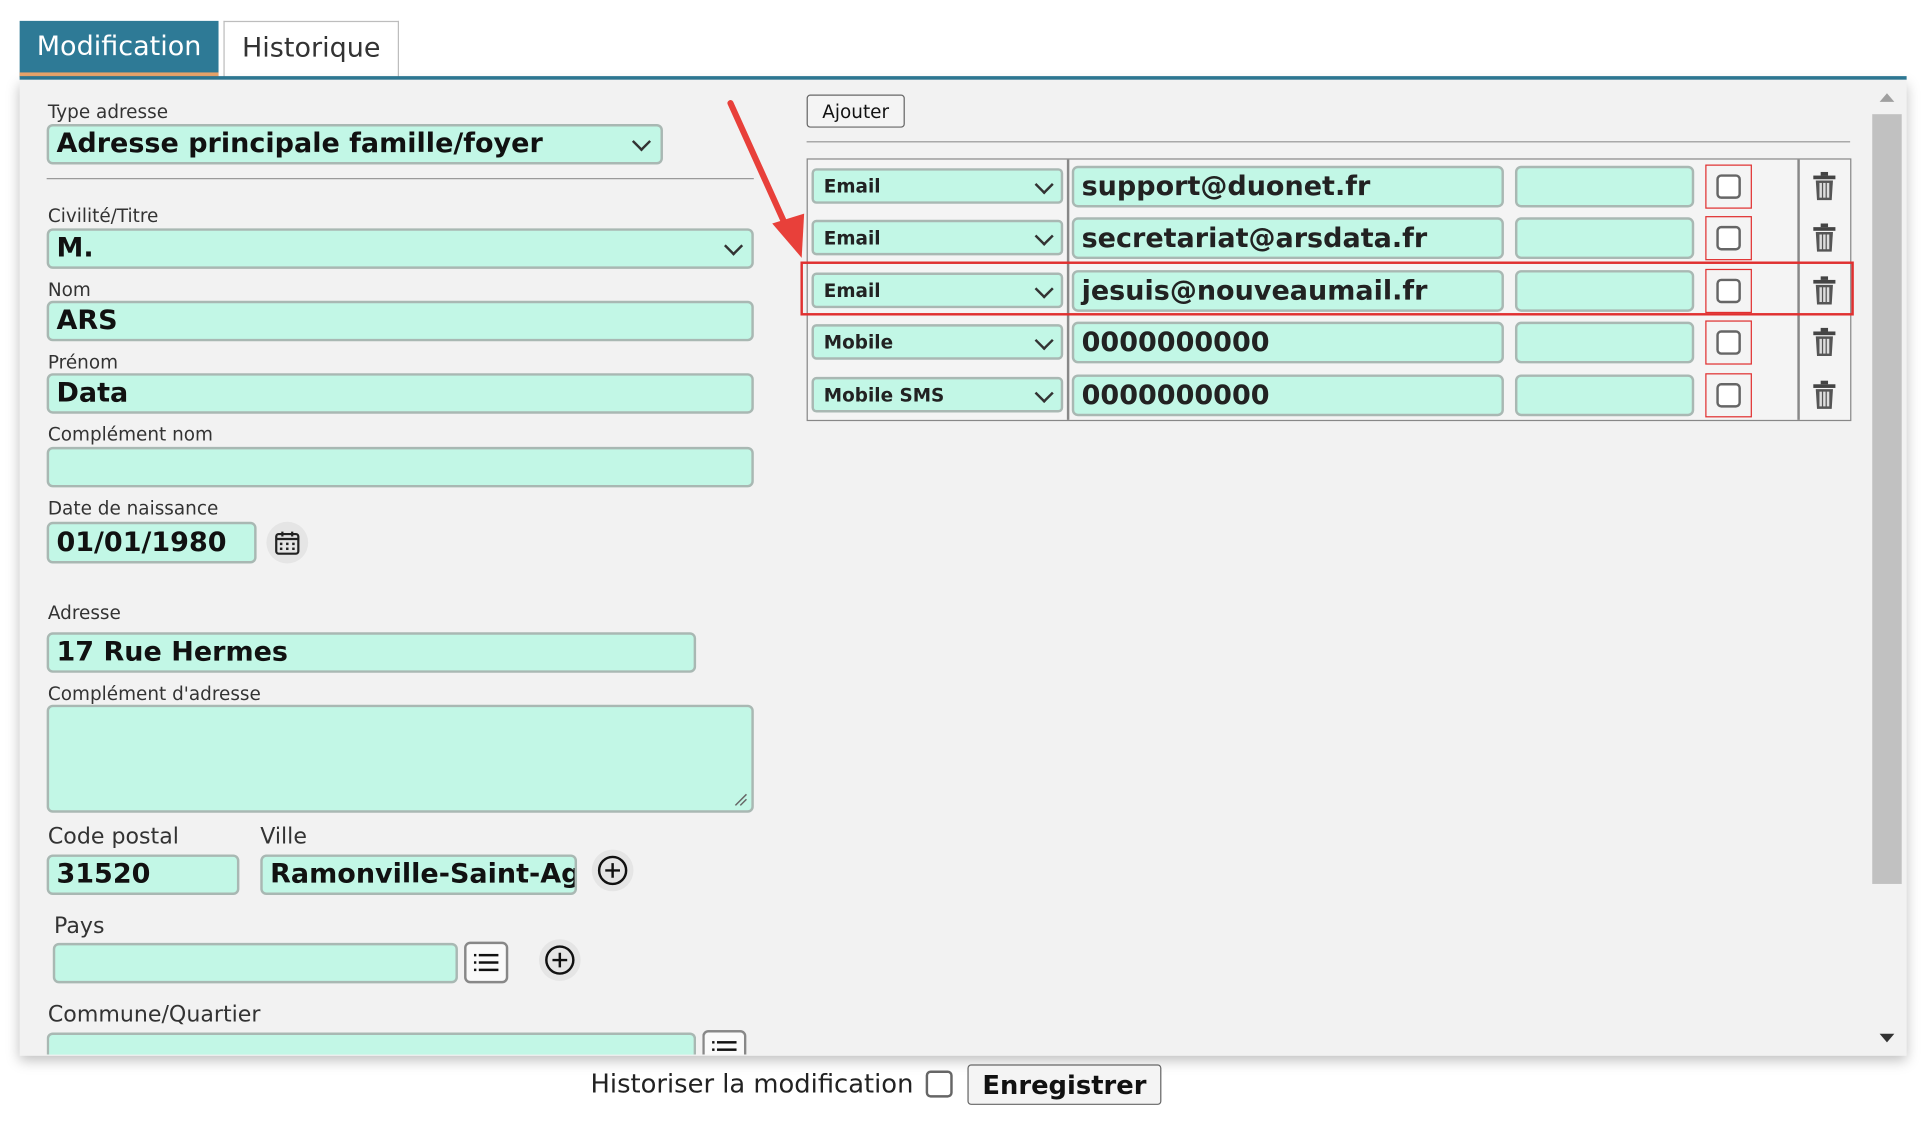 The width and height of the screenshot is (1925, 1121). What do you see at coordinates (172, 652) in the screenshot?
I see `adresse-value: 17 Rue Hermes` at bounding box center [172, 652].